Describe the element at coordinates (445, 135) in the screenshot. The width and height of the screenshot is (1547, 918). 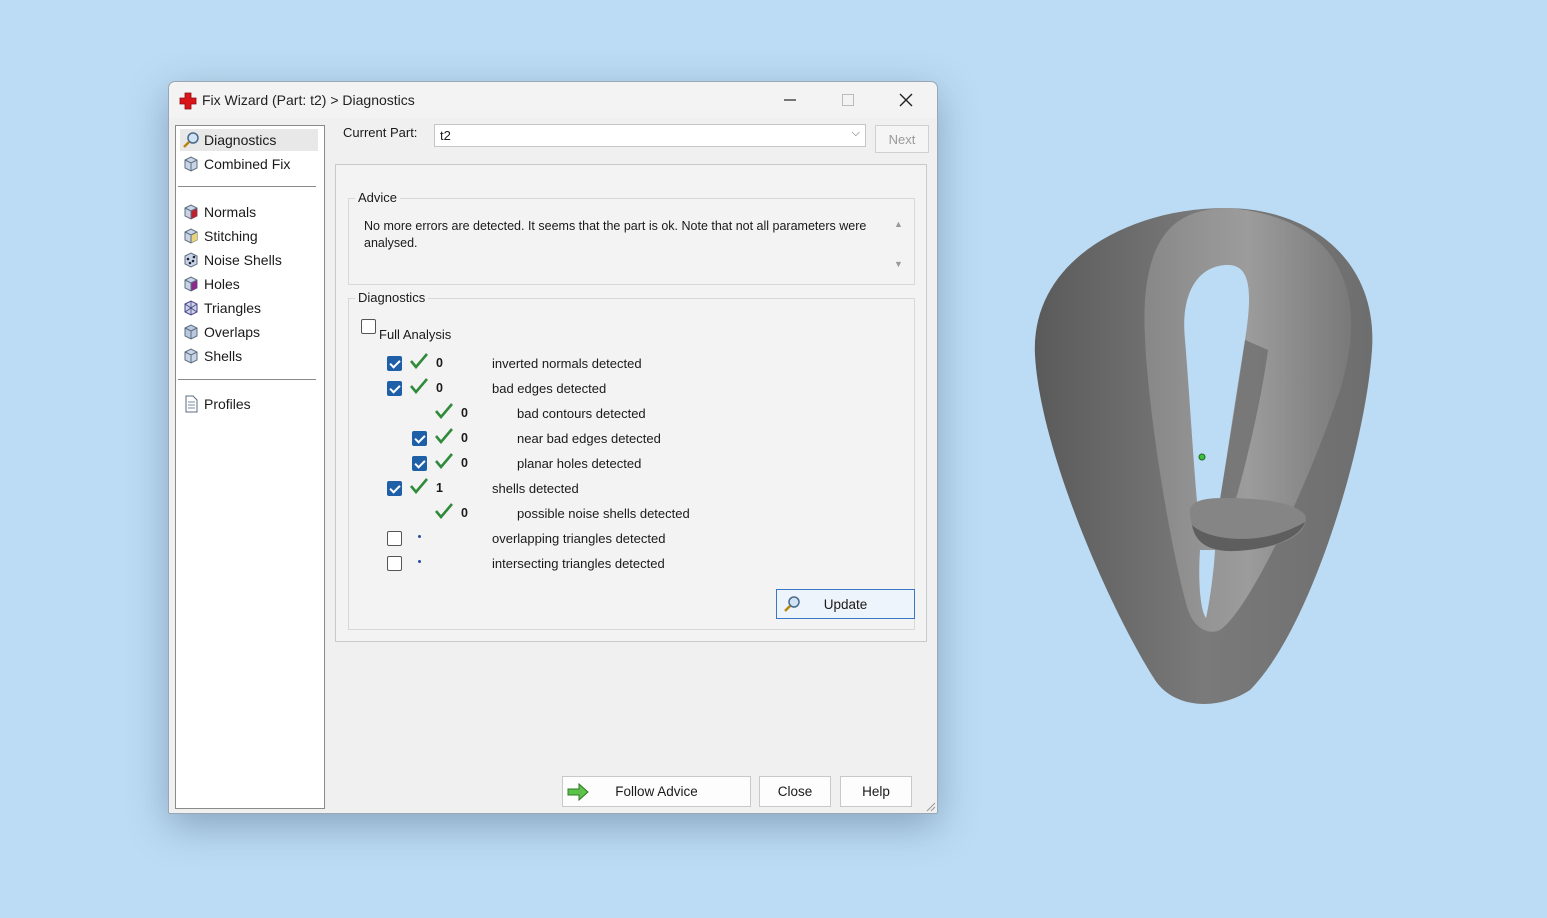
I see `current-part-value: t2` at that location.